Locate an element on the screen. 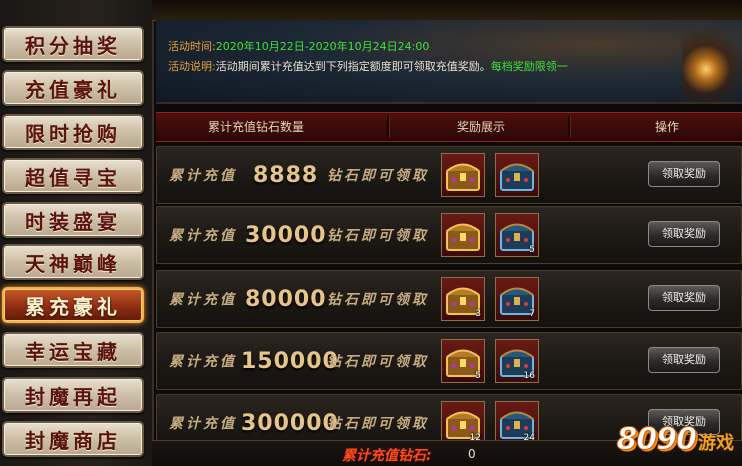 This screenshot has width=742, height=466. reward-item: 24 is located at coordinates (517, 423).